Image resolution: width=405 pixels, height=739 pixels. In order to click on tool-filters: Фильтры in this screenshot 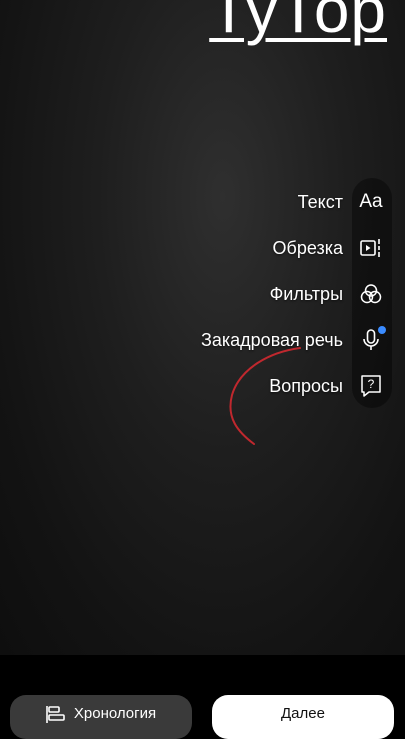, I will do `click(270, 294)`.